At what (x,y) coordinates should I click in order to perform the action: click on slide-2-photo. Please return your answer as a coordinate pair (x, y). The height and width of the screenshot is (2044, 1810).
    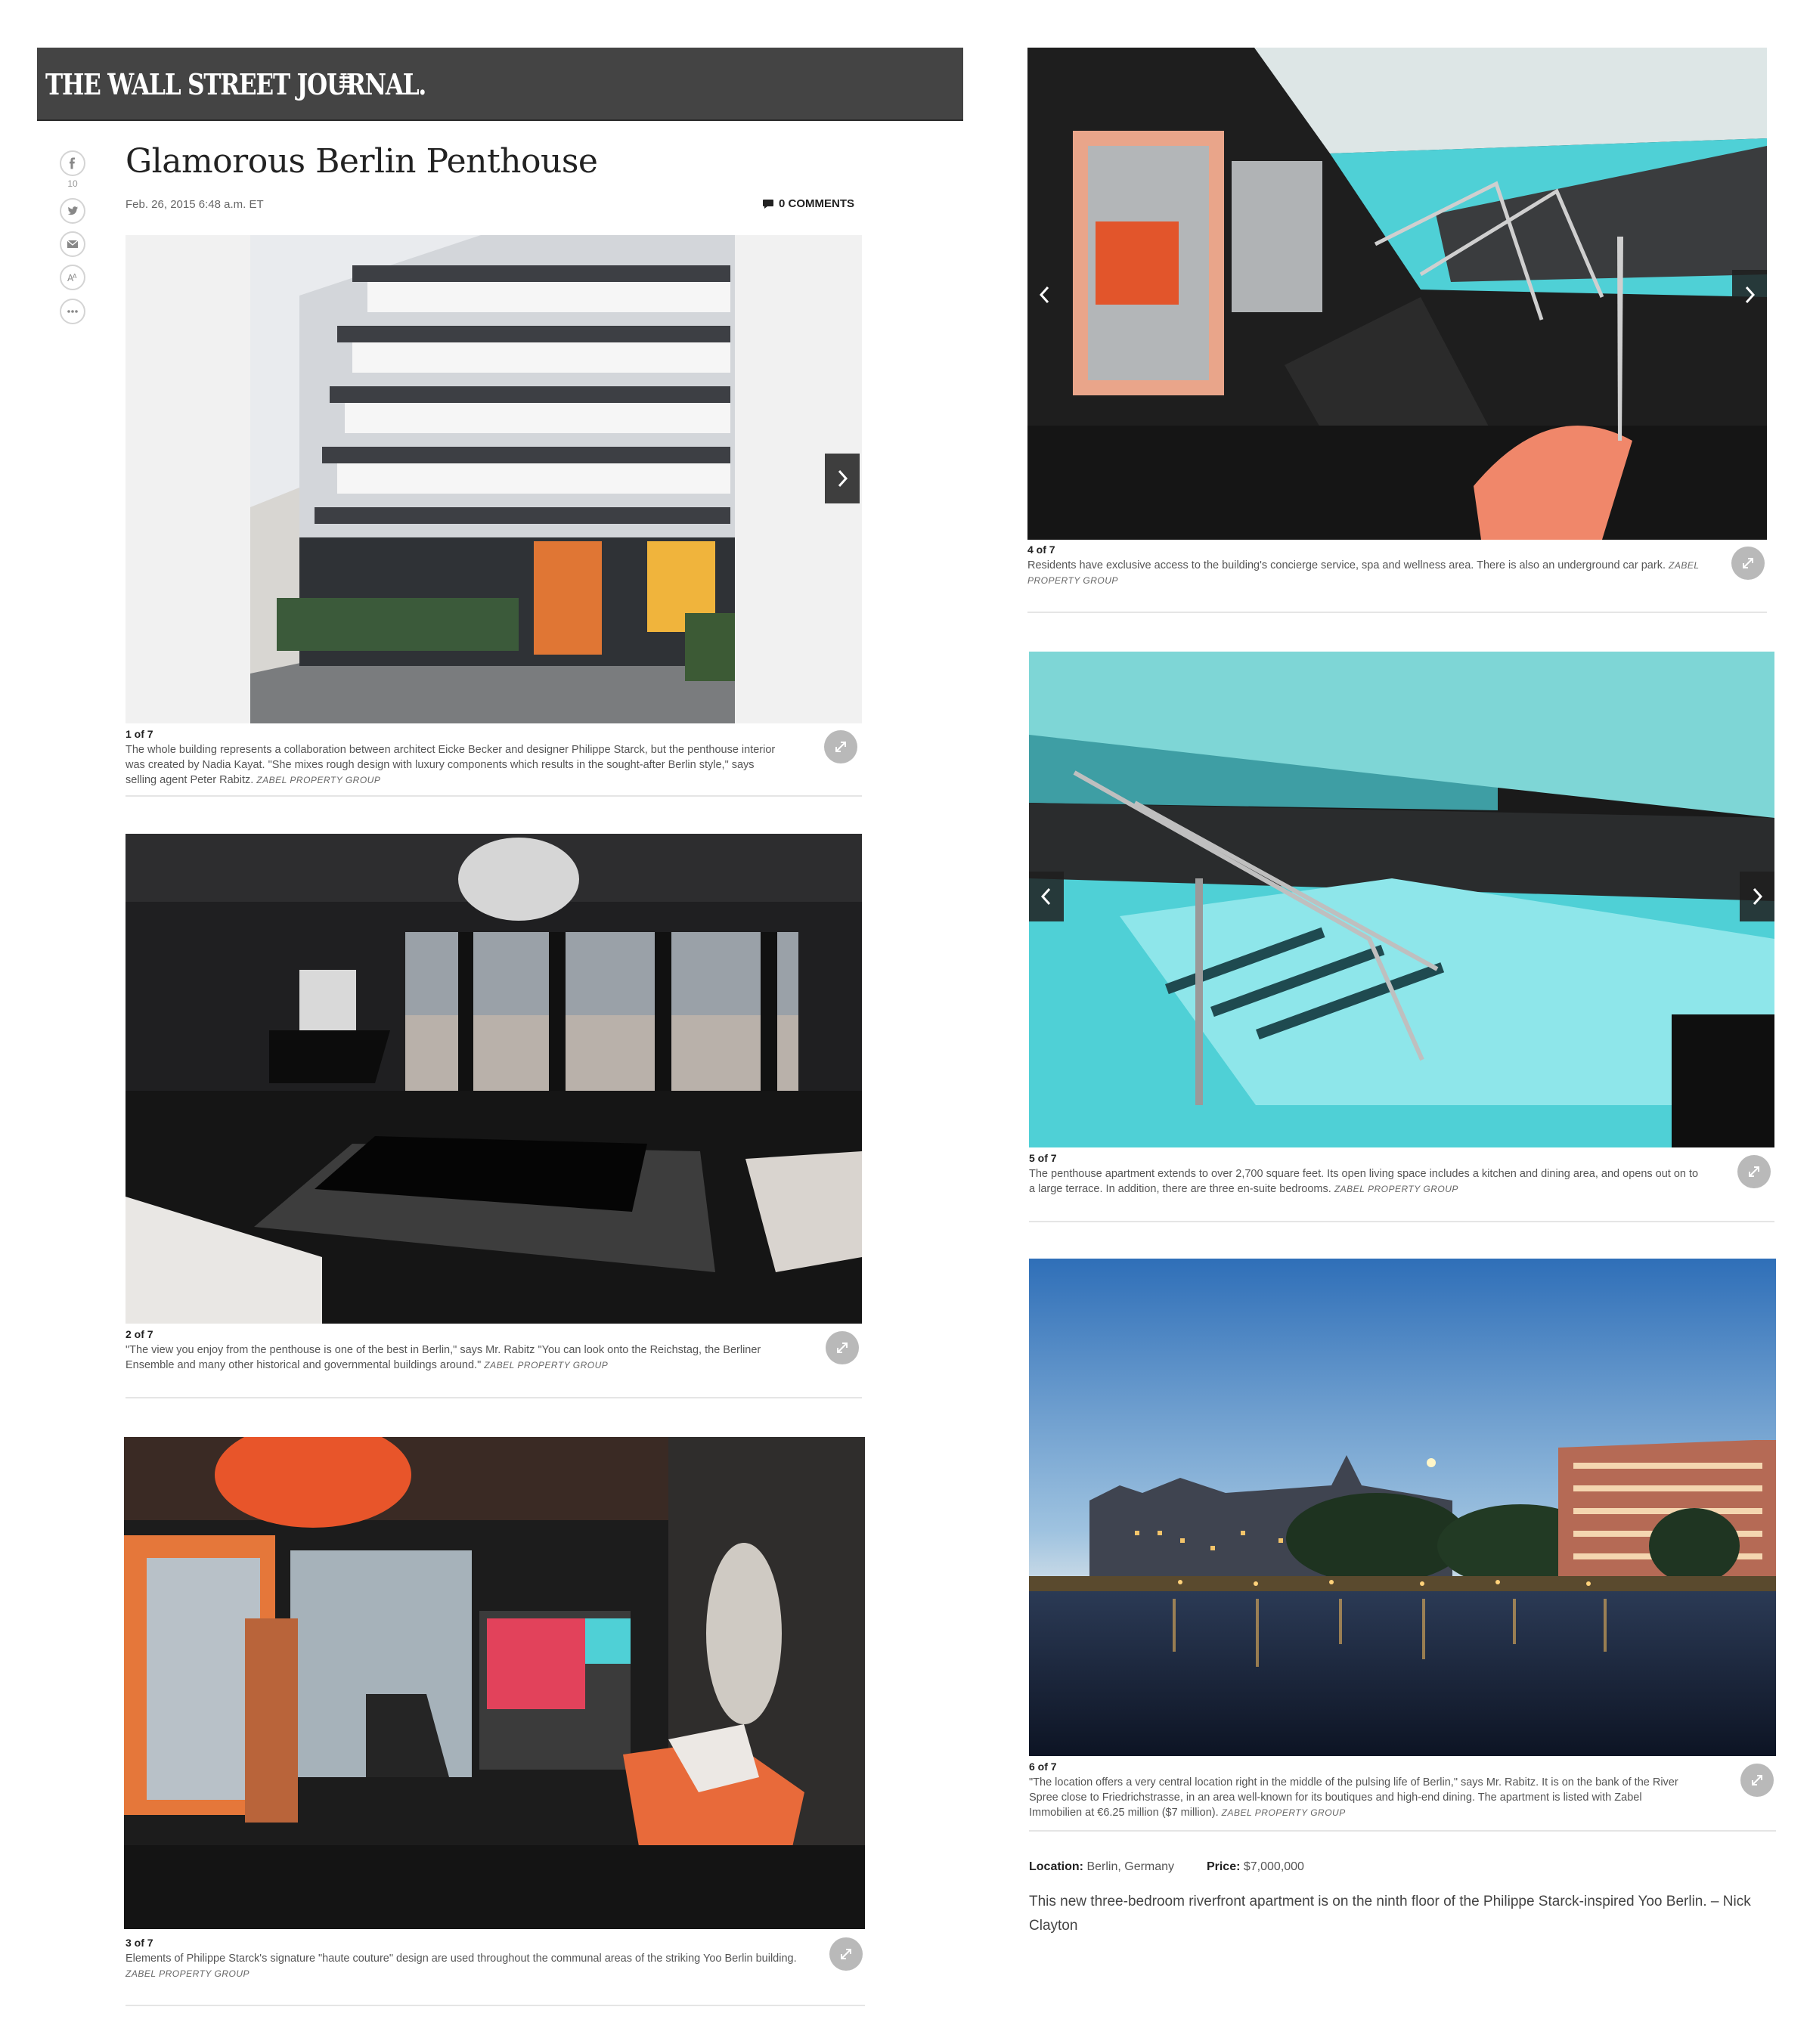
    Looking at the image, I should click on (494, 1079).